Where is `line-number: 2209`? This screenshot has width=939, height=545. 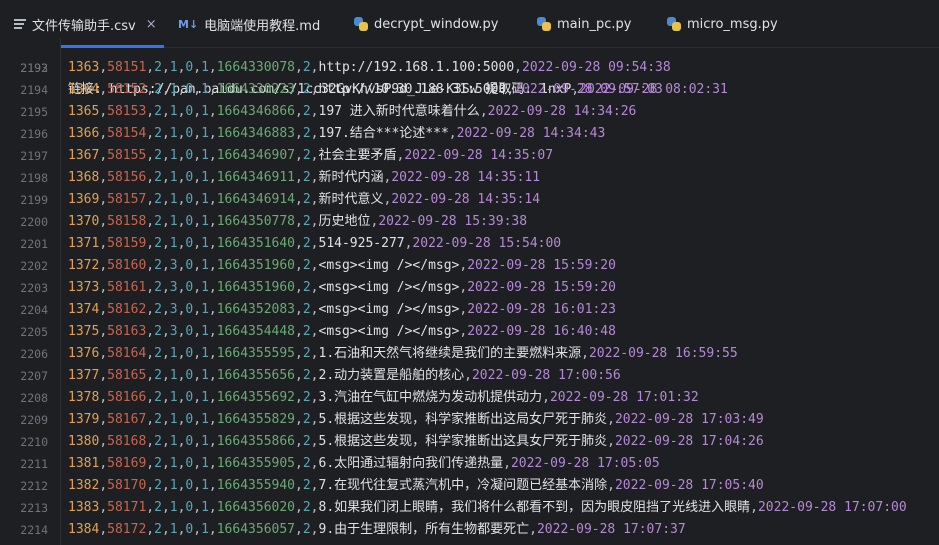
line-number: 2209 is located at coordinates (34, 420).